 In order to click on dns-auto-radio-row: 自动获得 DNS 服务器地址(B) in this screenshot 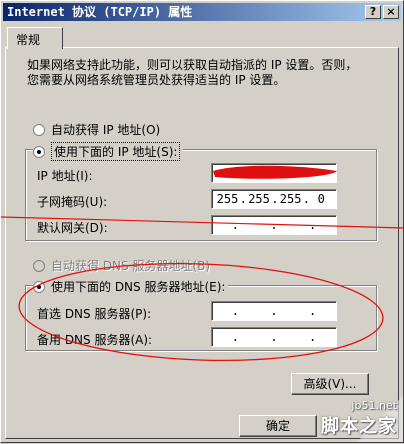, I will do `click(123, 265)`.